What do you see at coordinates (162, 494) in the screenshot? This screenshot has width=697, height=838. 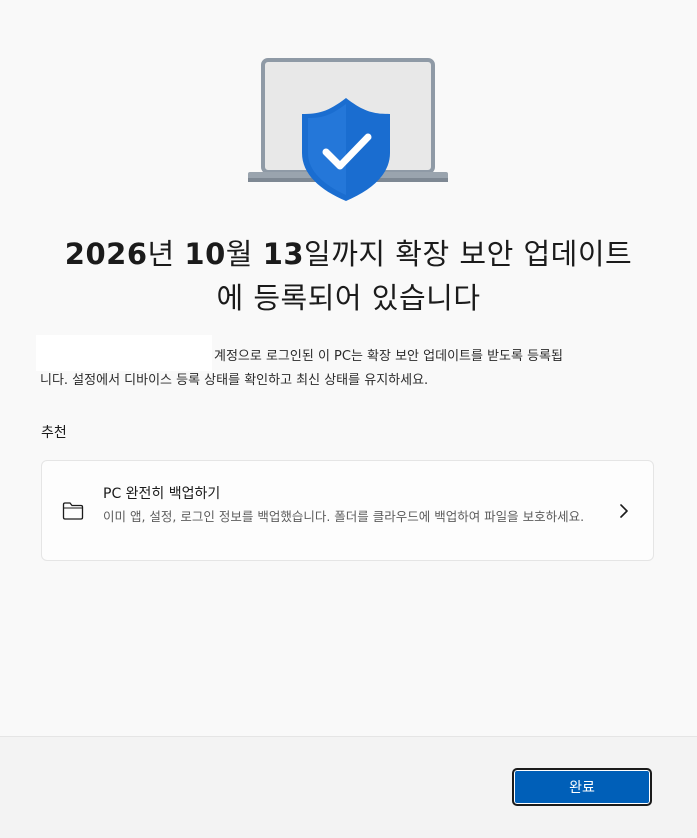 I see `backup-card-title: PC 완전히 백업하기` at bounding box center [162, 494].